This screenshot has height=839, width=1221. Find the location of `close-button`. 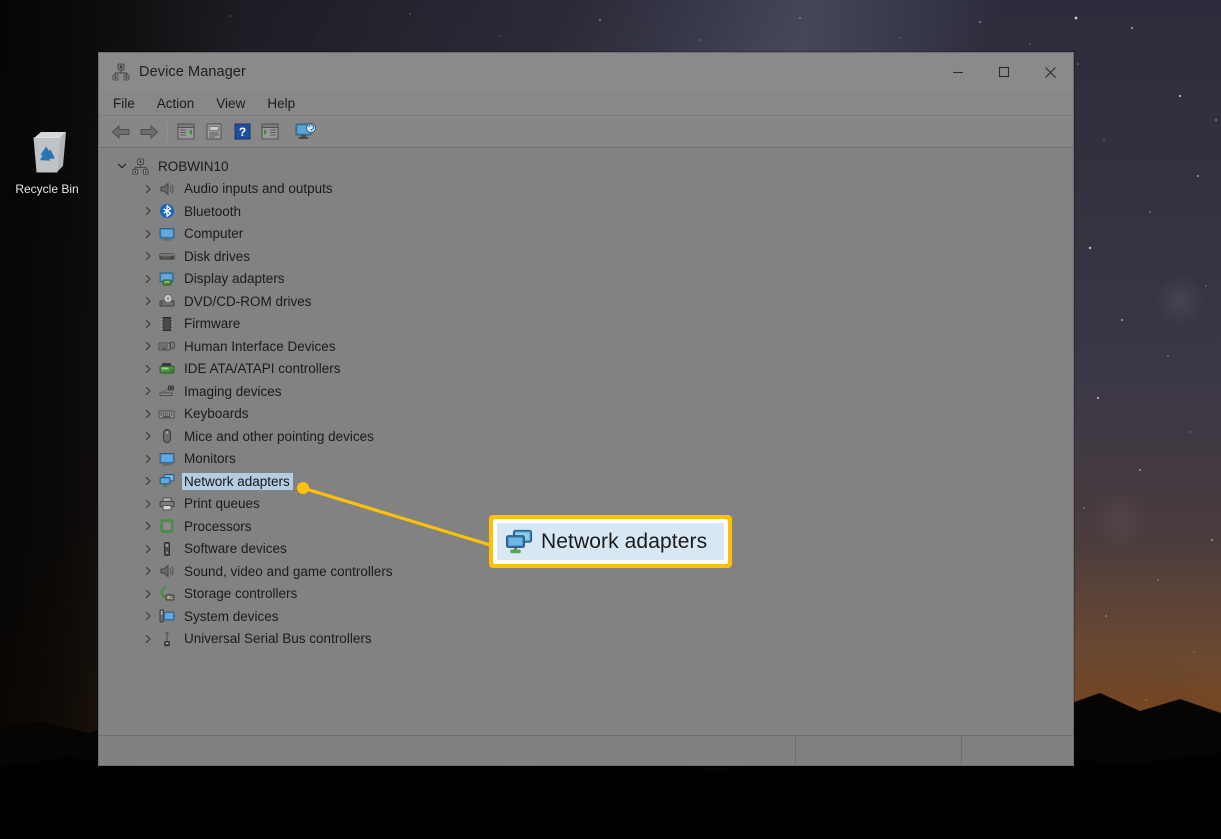

close-button is located at coordinates (1050, 72).